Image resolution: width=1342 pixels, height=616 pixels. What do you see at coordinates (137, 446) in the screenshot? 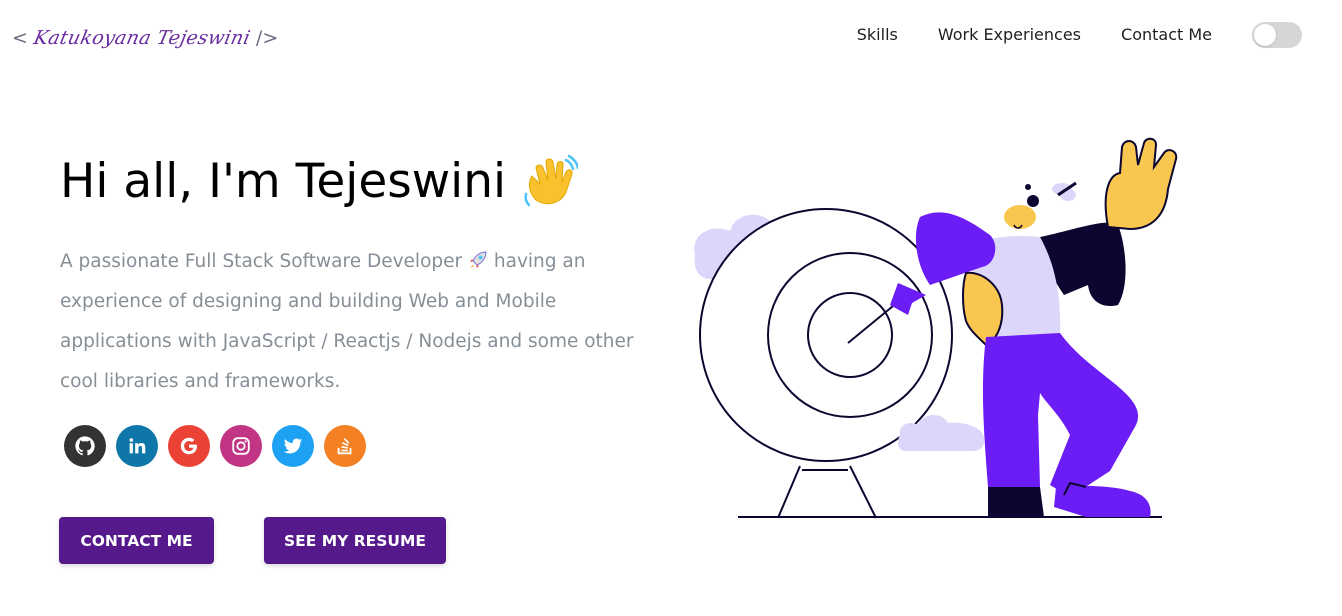
I see `linkedin-icon` at bounding box center [137, 446].